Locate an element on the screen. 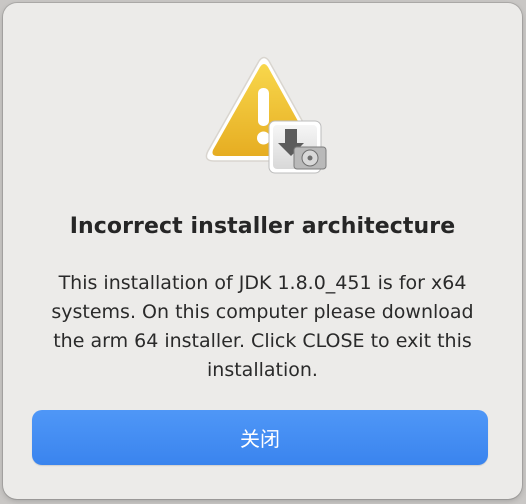 The height and width of the screenshot is (504, 526). warning-installer-icon is located at coordinates (267, 117).